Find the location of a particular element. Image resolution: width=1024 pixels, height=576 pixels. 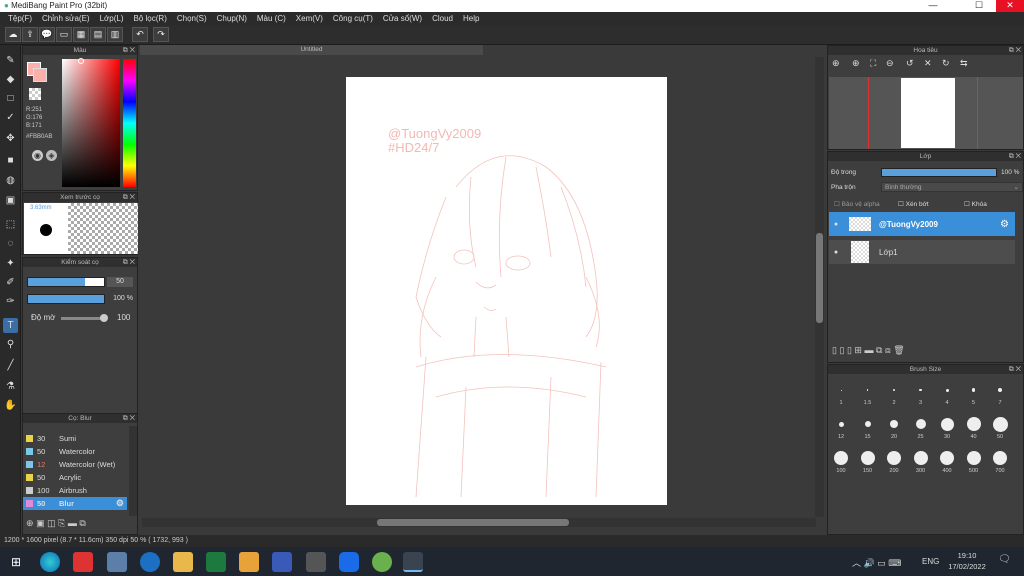

system-tray-icons: ︿ 🔊 ▭ ⌨ is located at coordinates (876, 562).